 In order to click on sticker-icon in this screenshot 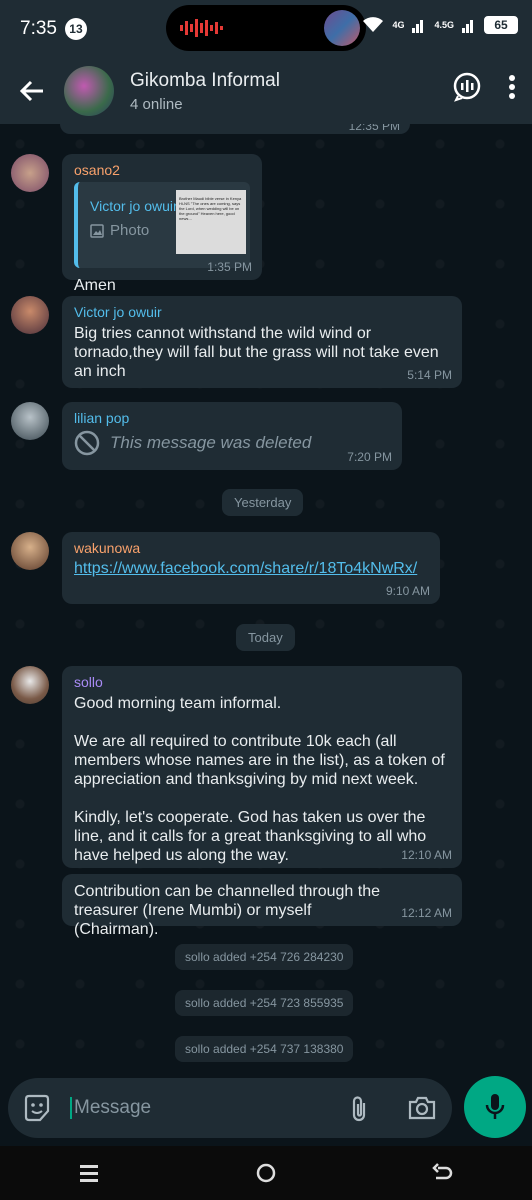, I will do `click(37, 1108)`.